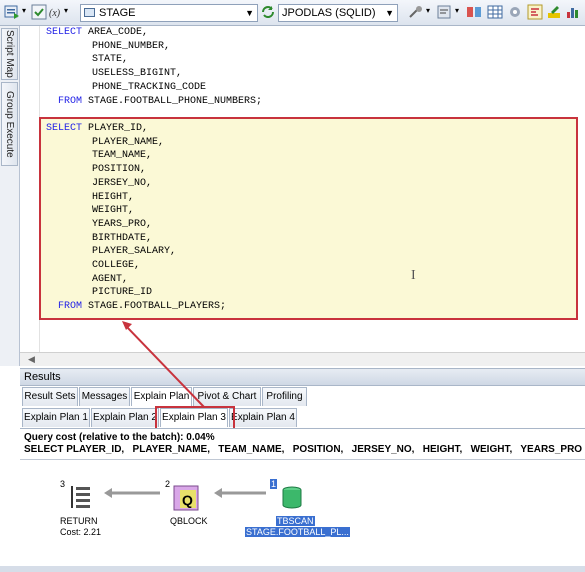 This screenshot has height=572, width=585. What do you see at coordinates (164, 366) in the screenshot?
I see `pointer-arrow` at bounding box center [164, 366].